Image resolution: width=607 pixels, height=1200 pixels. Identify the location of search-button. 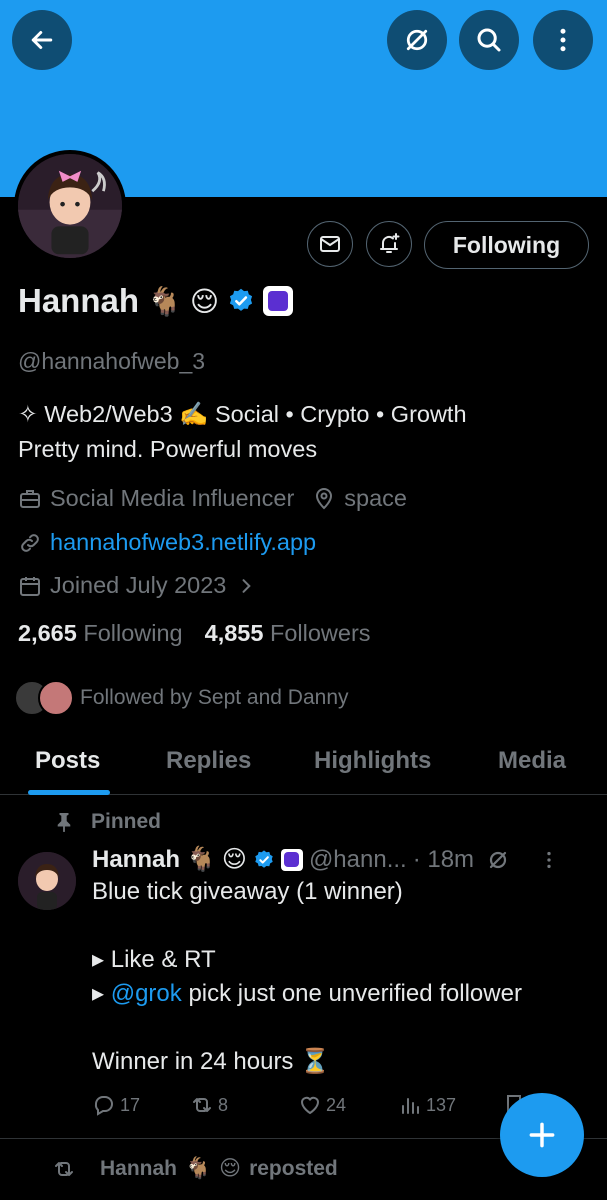
(489, 40).